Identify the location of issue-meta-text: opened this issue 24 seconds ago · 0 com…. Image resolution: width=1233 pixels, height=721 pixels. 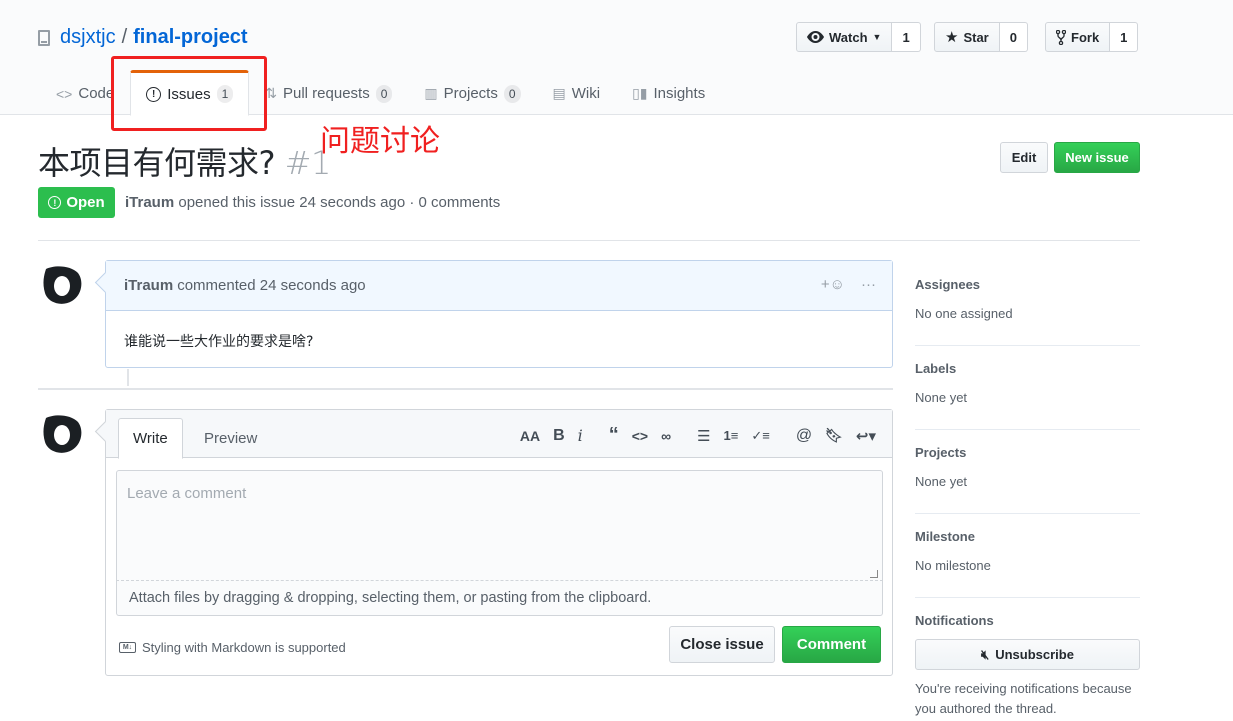
(339, 202).